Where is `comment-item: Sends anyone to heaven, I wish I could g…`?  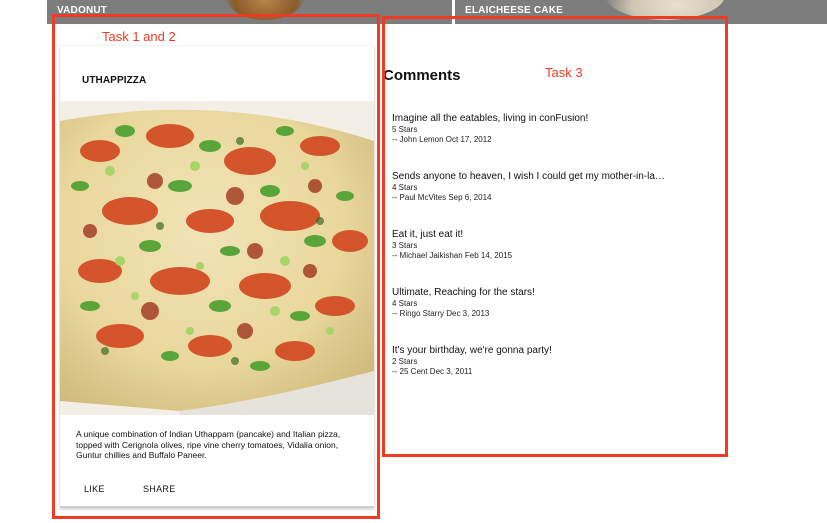 comment-item: Sends anyone to heaven, I wish I could g… is located at coordinates (552, 187).